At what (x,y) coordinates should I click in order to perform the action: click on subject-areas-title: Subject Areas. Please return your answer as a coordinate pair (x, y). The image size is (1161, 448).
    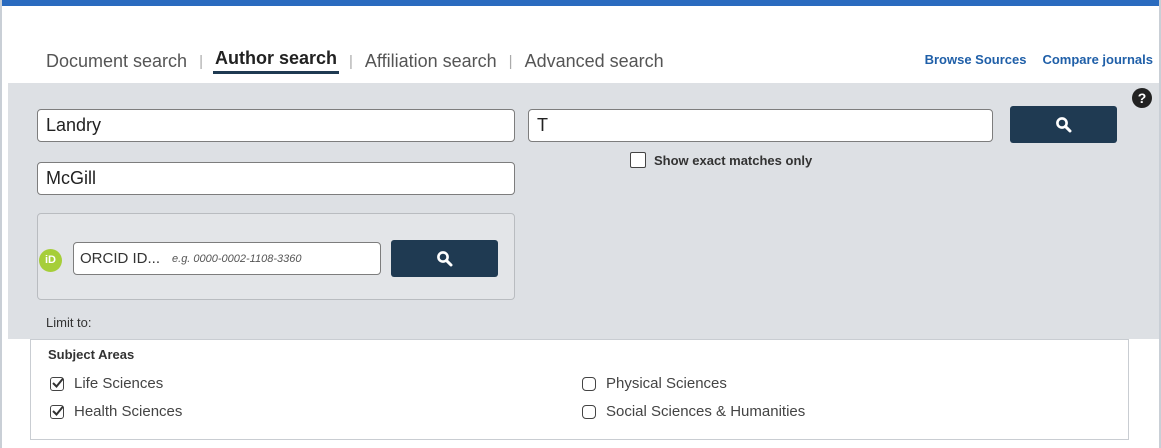
    Looking at the image, I should click on (91, 354).